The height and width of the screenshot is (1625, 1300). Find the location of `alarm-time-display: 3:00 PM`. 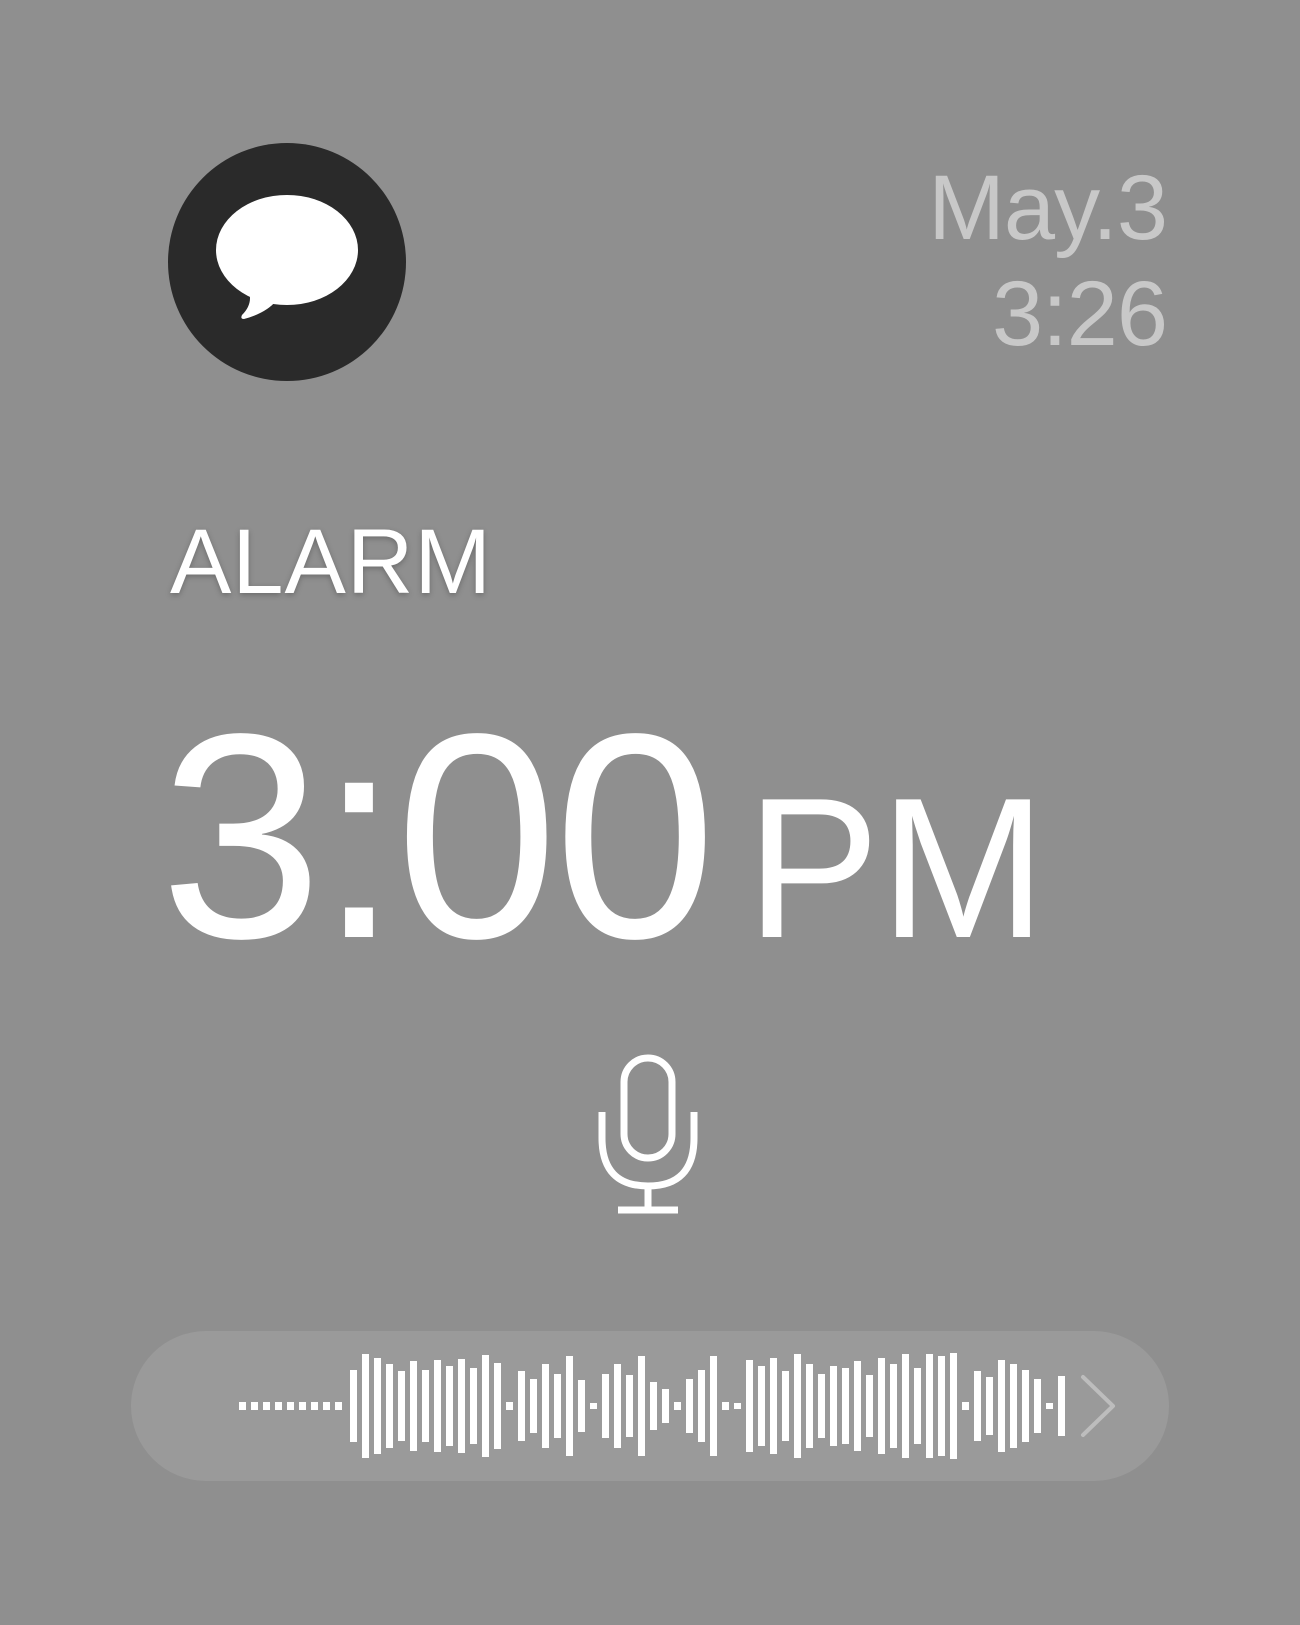

alarm-time-display: 3:00 PM is located at coordinates (603, 836).